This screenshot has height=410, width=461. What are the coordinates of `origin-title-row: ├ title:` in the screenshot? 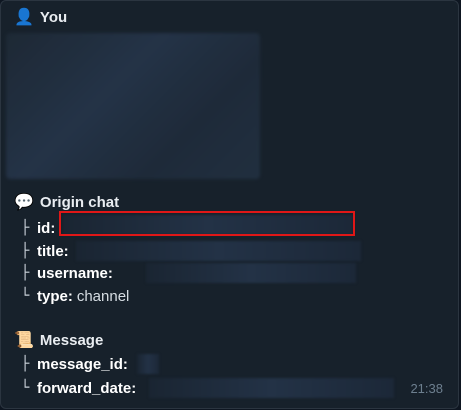 It's located at (47, 251).